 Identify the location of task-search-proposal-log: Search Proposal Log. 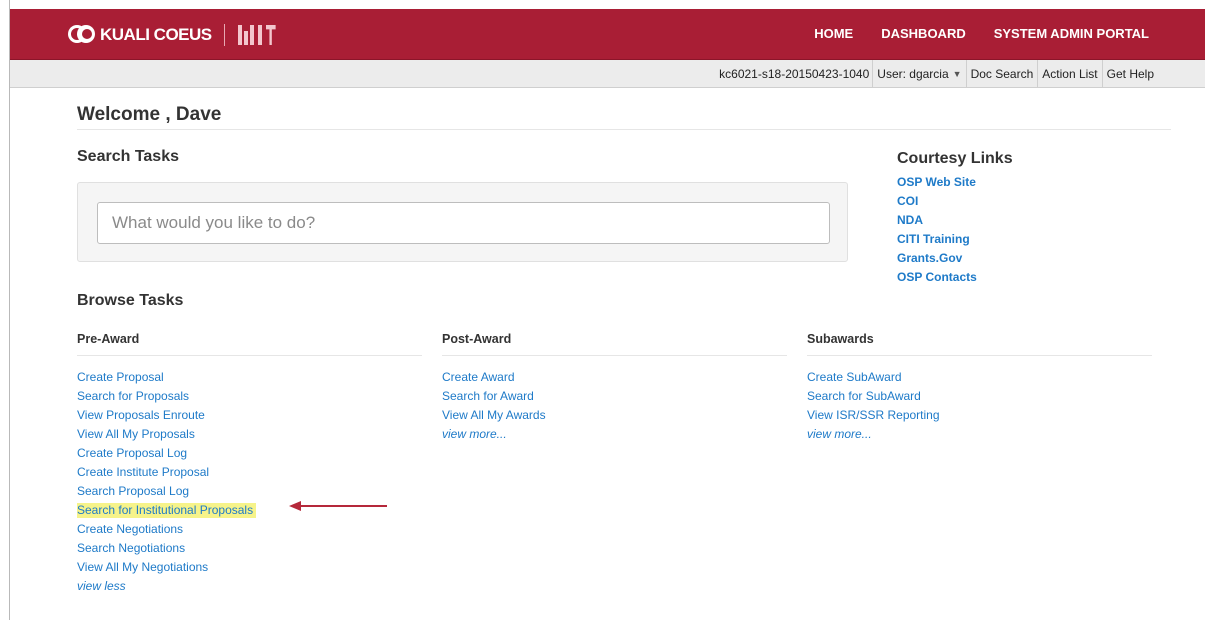
(133, 491).